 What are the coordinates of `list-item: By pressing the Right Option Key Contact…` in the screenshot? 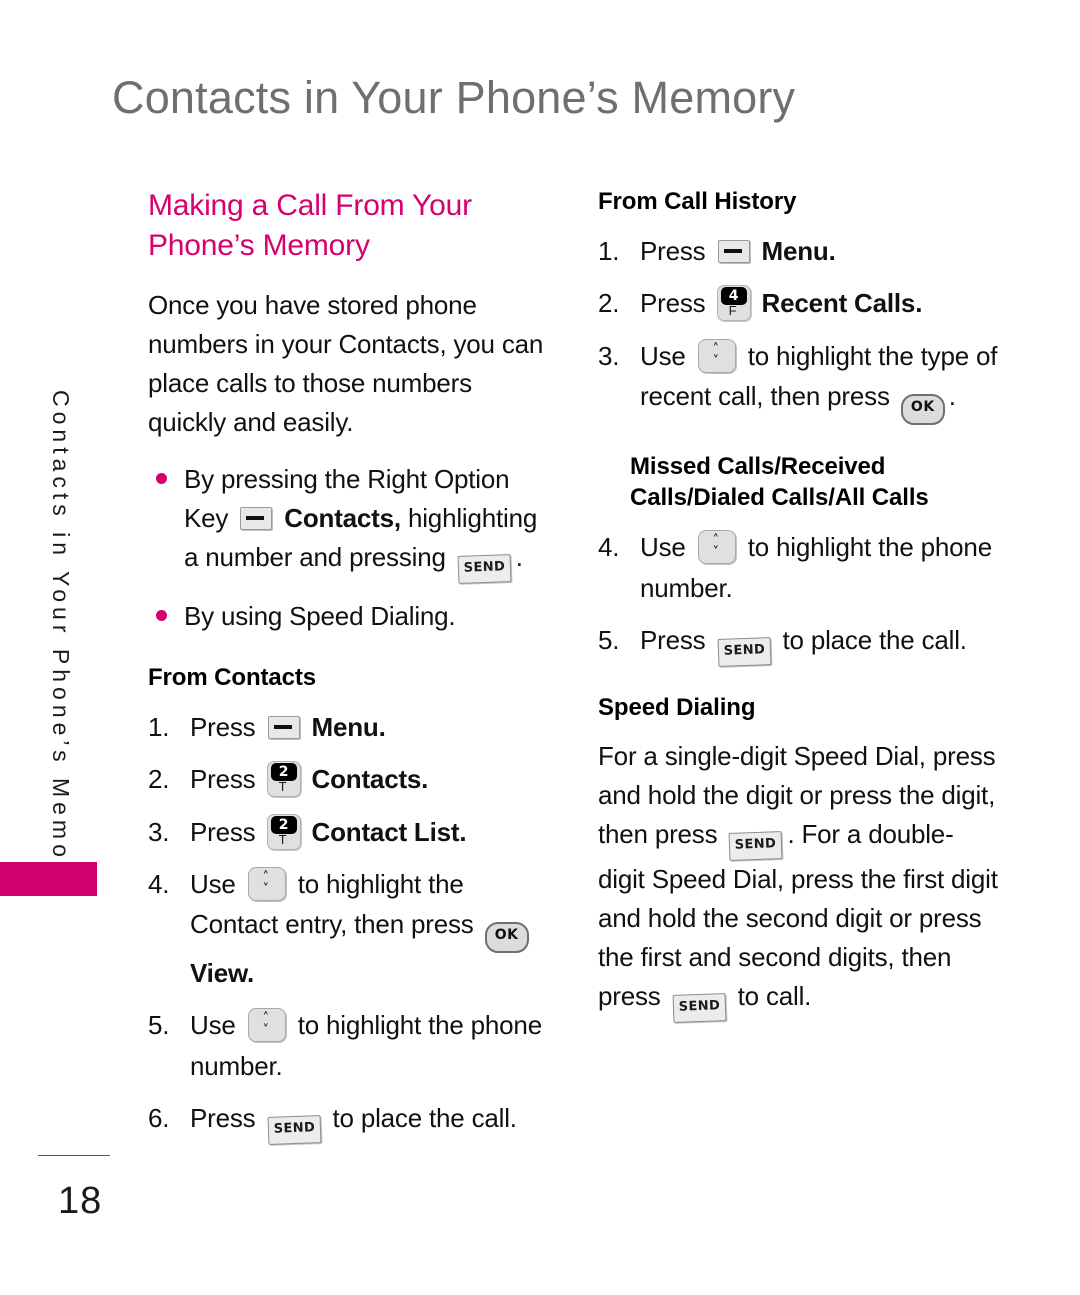 It's located at (348, 522).